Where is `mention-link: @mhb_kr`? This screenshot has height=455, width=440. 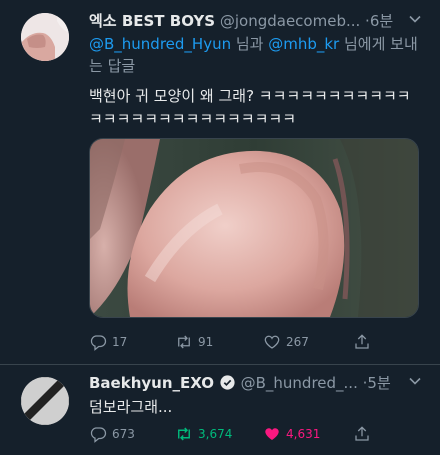
mention-link: @mhb_kr is located at coordinates (303, 44).